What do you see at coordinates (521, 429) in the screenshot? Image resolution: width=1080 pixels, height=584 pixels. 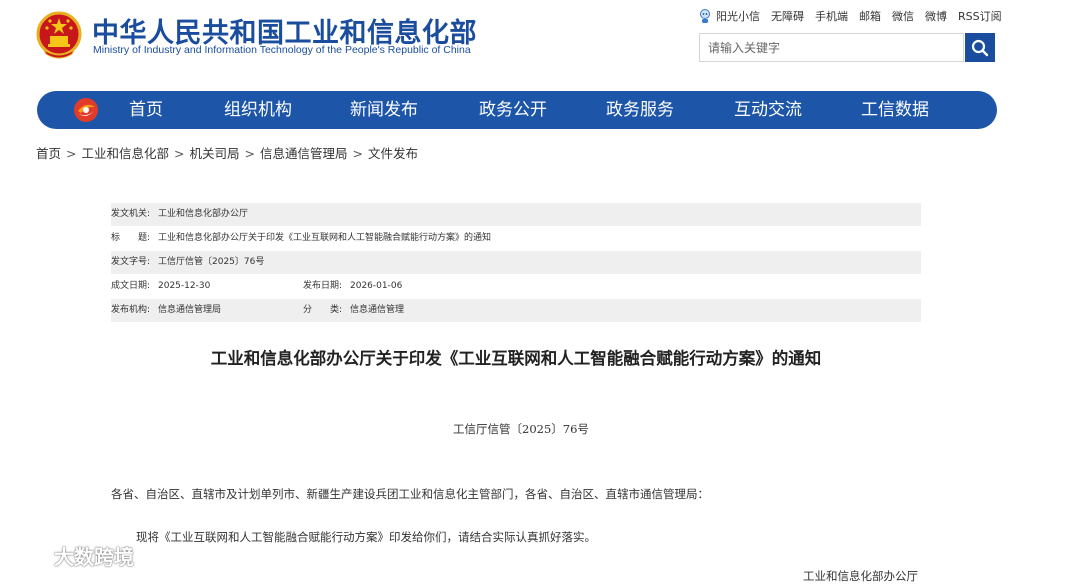 I see `document-number: 工信厅信管〔2025〕76号` at bounding box center [521, 429].